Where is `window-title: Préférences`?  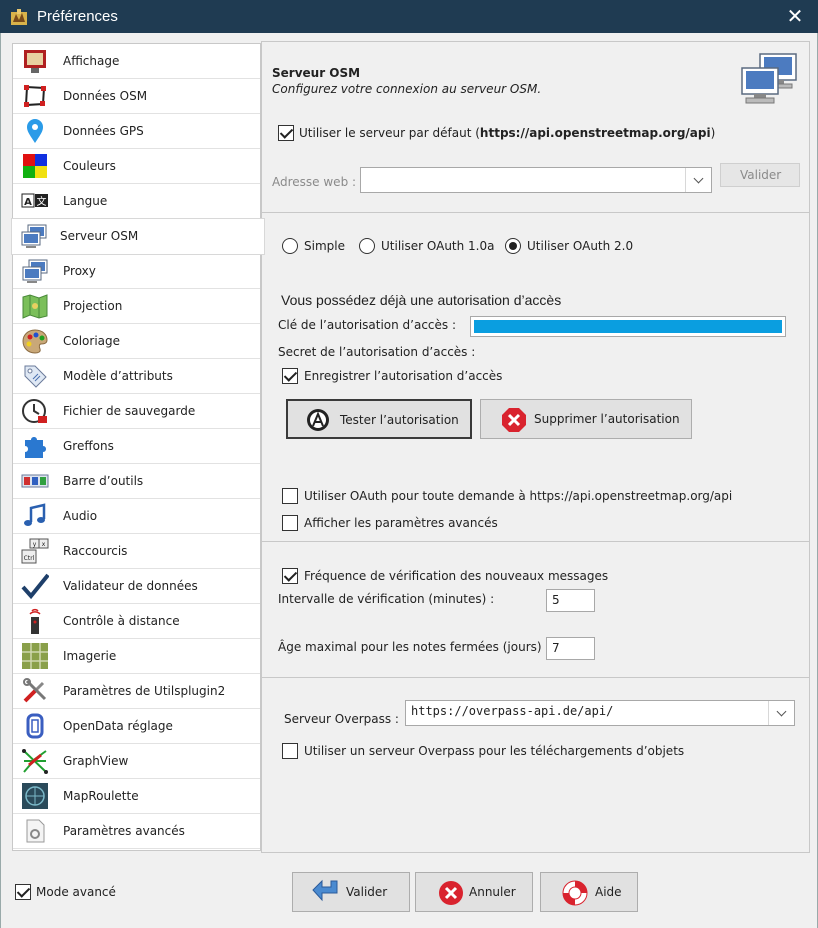
window-title: Préférences is located at coordinates (77, 16).